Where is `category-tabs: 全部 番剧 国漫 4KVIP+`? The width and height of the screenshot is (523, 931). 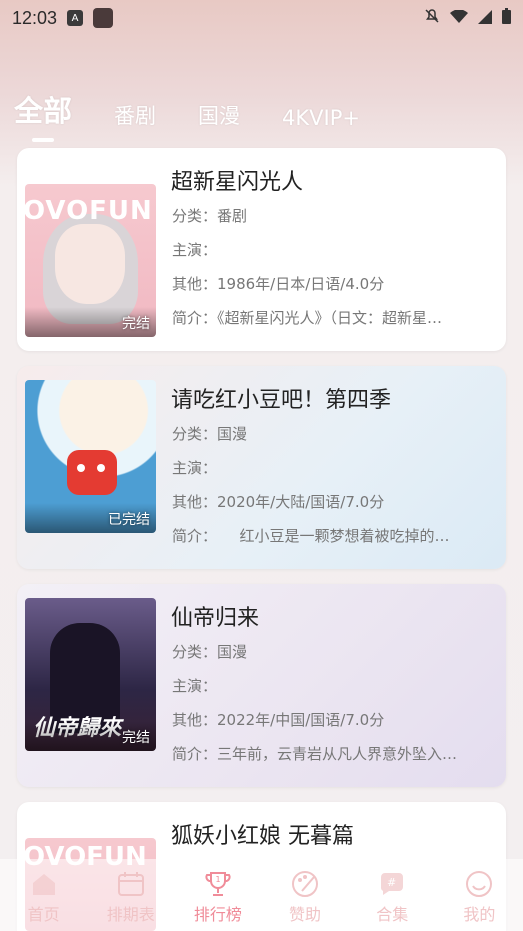 category-tabs: 全部 番剧 国漫 4KVIP+ is located at coordinates (208, 115).